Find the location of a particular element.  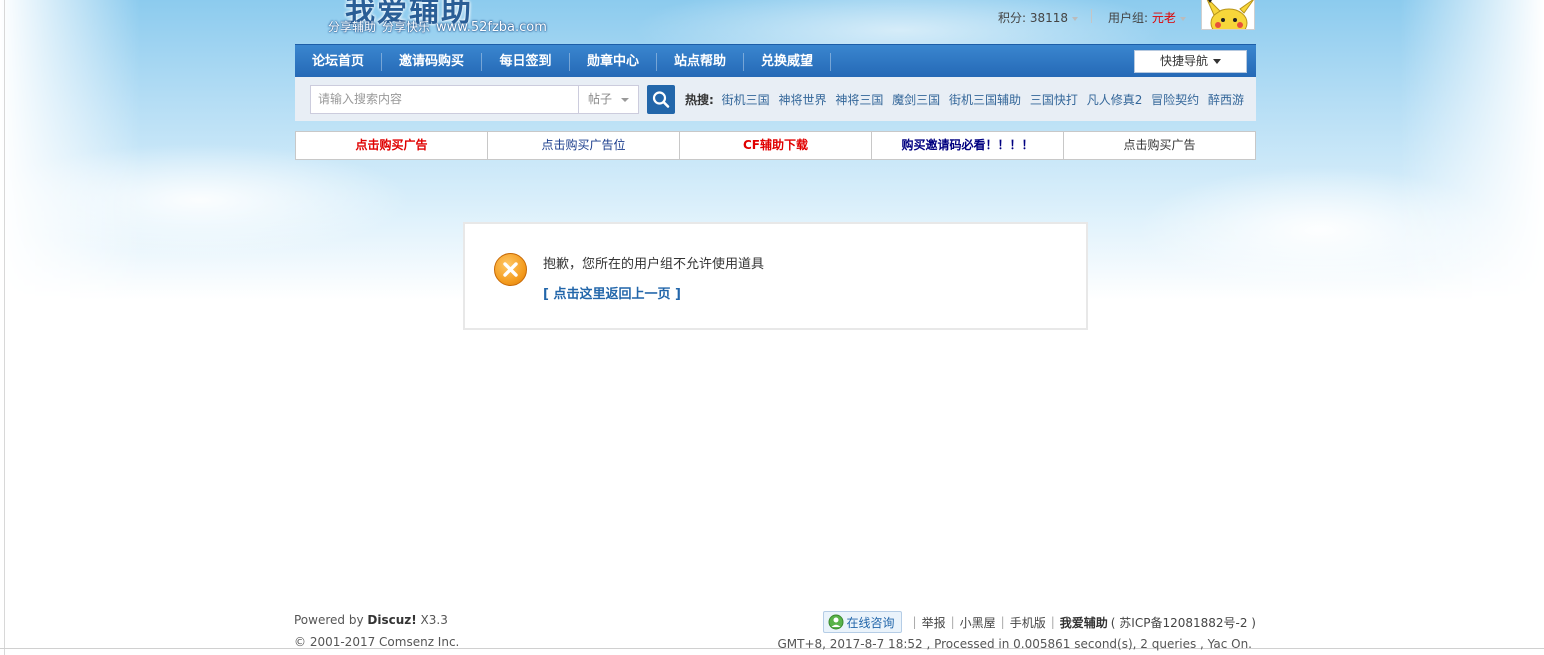

error-icon is located at coordinates (510, 269).